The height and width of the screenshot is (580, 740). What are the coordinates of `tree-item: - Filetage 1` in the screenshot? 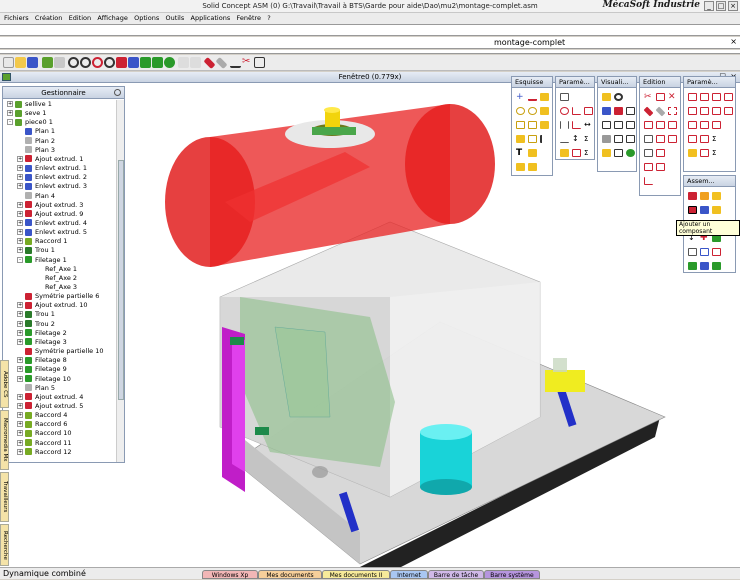 It's located at (42, 260).